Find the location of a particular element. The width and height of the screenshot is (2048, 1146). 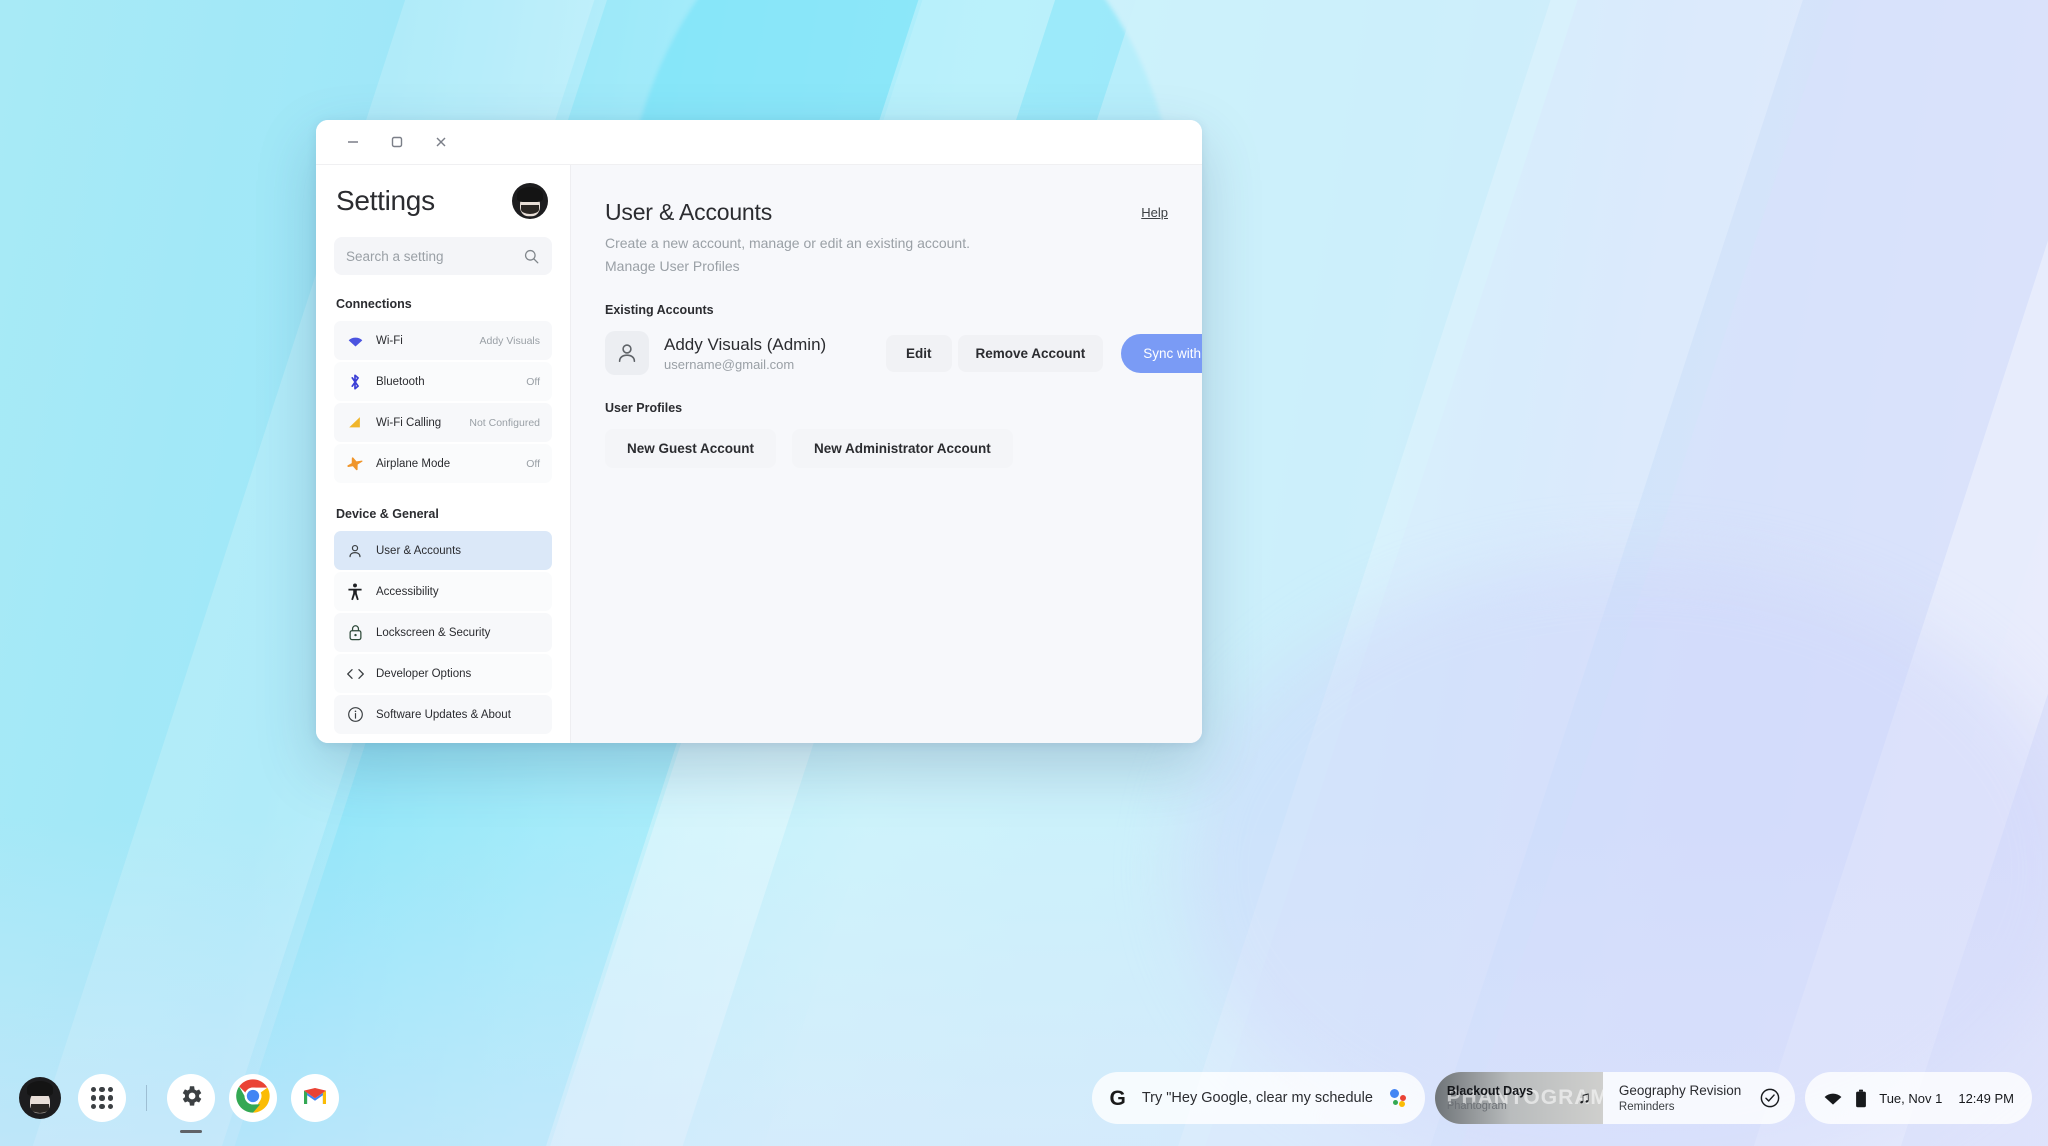

avatar-icon is located at coordinates (40, 1098).